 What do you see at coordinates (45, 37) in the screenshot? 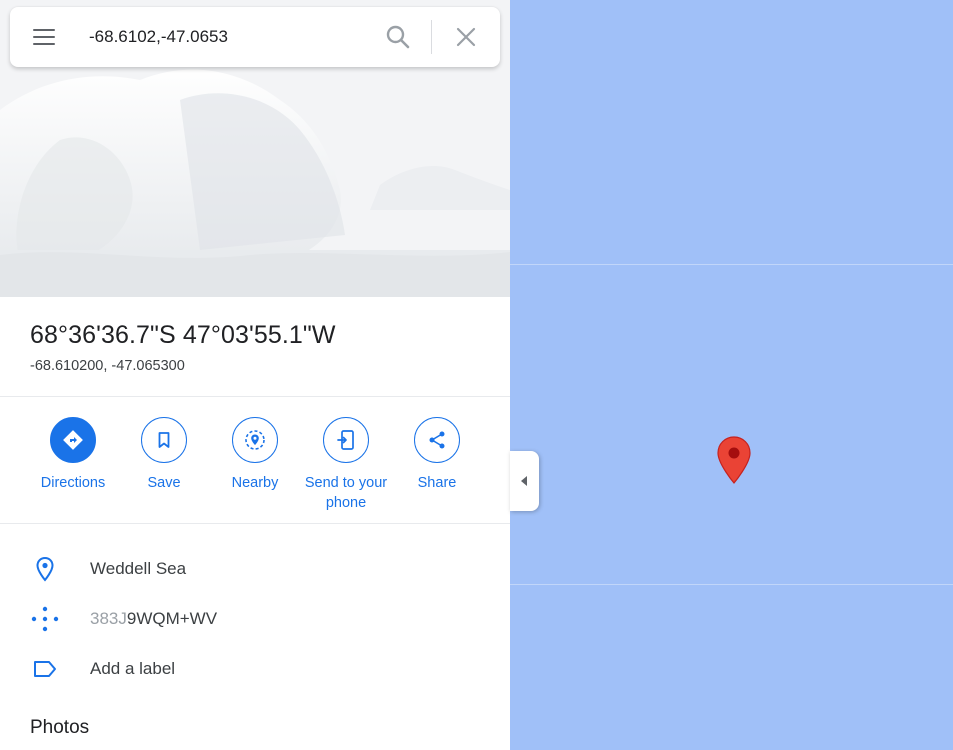
I see `hamburger-menu-icon` at bounding box center [45, 37].